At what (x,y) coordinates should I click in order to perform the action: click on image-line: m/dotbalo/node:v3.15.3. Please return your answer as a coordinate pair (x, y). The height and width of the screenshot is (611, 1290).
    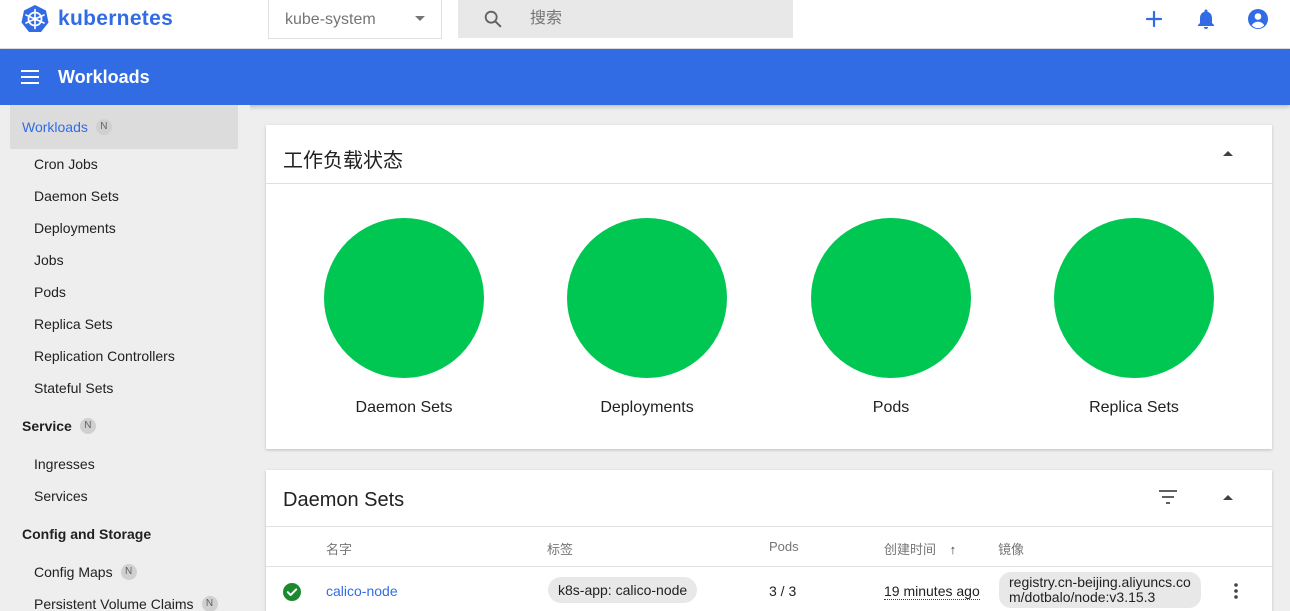
    Looking at the image, I should click on (1082, 597).